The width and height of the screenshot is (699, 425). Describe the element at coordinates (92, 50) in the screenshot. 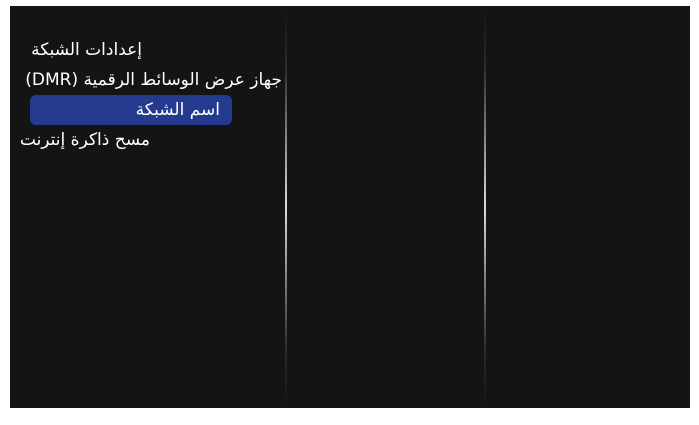

I see `menu-item-network-settings: إعدادات الشبكة` at that location.